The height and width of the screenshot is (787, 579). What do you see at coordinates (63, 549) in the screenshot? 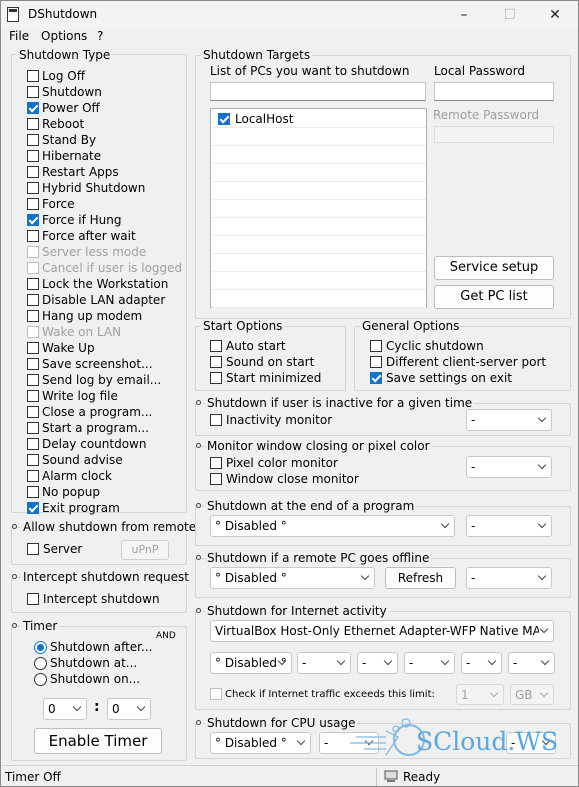
I see `server-label: Server` at bounding box center [63, 549].